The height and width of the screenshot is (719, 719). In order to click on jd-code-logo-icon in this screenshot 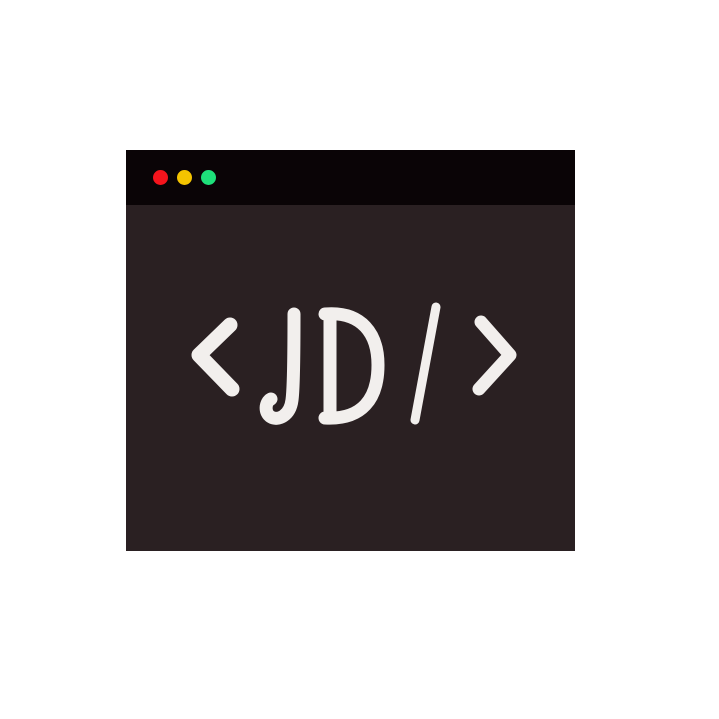, I will do `click(354, 363)`.